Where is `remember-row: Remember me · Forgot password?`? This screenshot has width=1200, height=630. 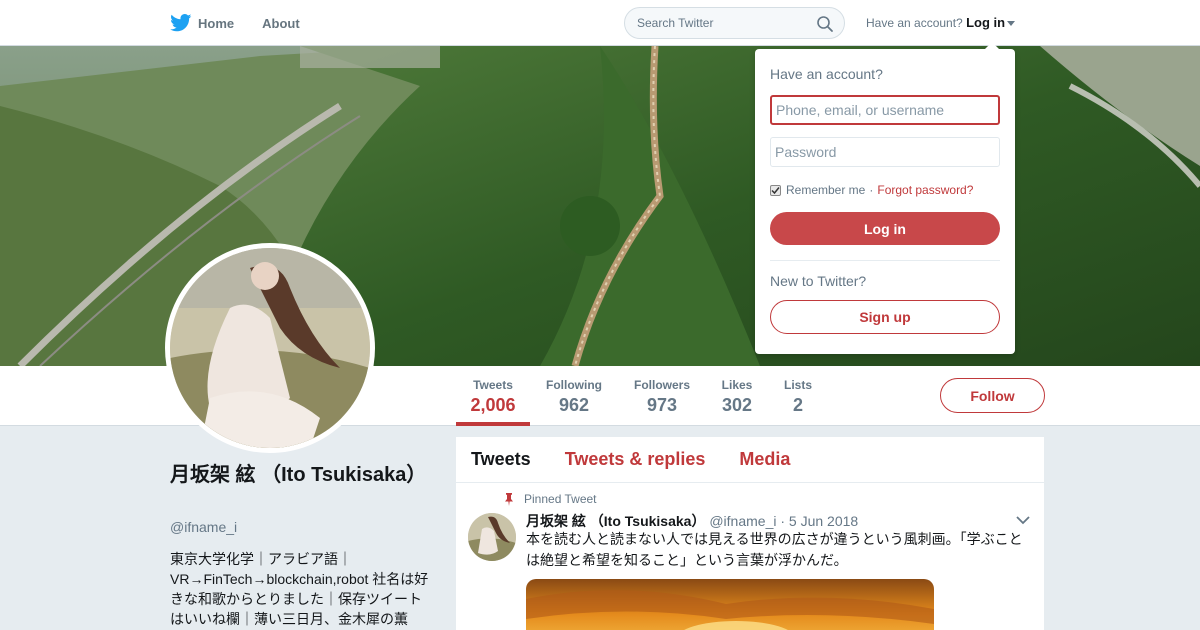 remember-row: Remember me · Forgot password? is located at coordinates (871, 190).